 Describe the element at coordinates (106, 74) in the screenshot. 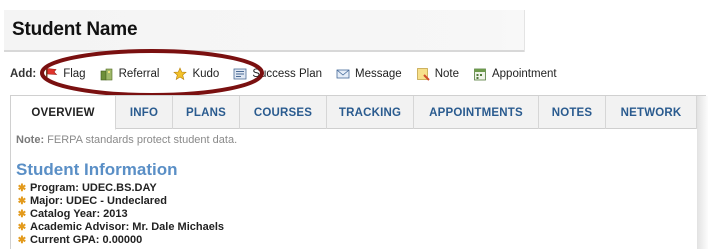

I see `referral-icon` at that location.